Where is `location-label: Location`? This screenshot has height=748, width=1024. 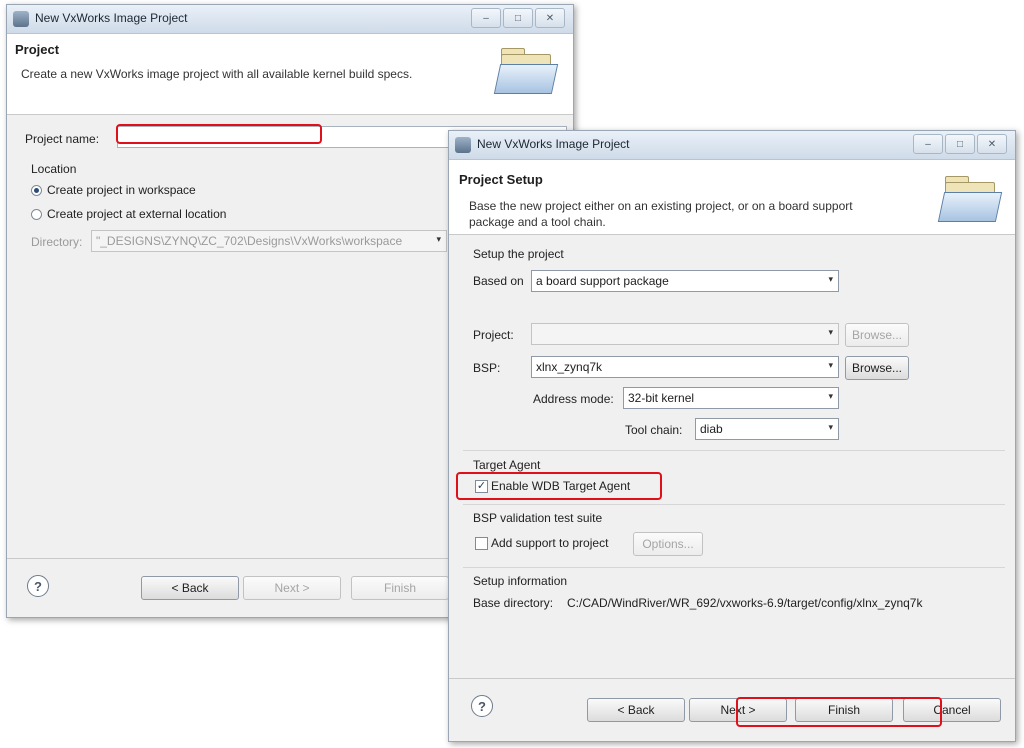 location-label: Location is located at coordinates (54, 169).